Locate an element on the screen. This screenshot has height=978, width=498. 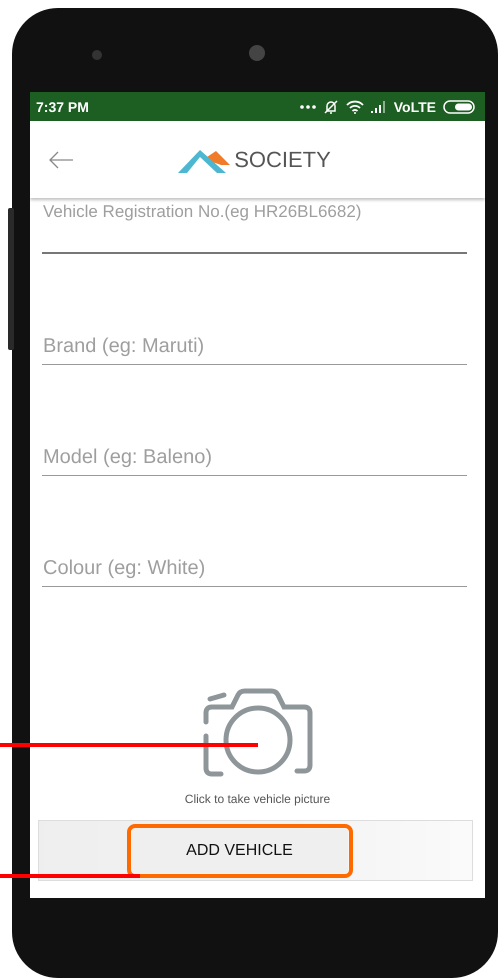
text-field: Vehicle Registration No.(eg HR26BL6682) is located at coordinates (254, 228).